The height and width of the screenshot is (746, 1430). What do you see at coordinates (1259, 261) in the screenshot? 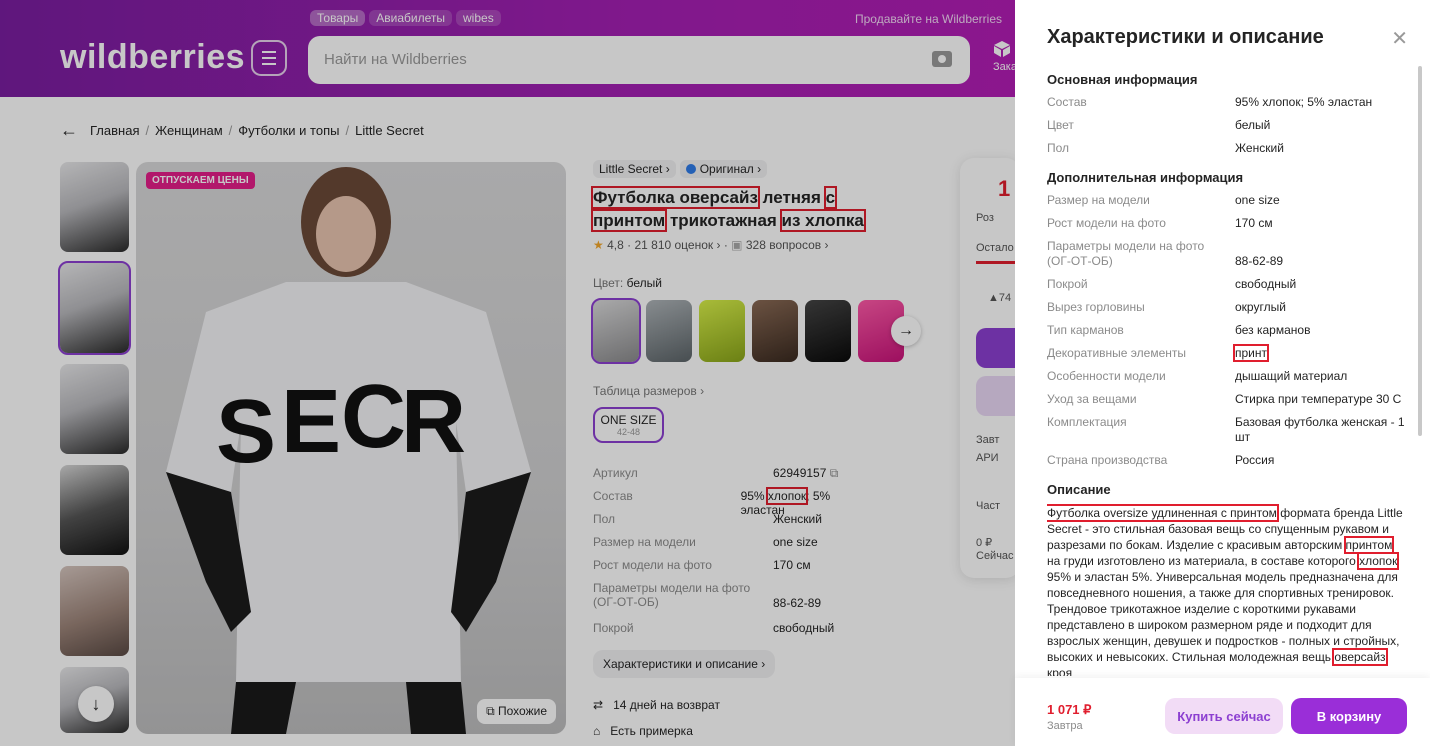
I see `char-value: 88-62-89` at bounding box center [1259, 261].